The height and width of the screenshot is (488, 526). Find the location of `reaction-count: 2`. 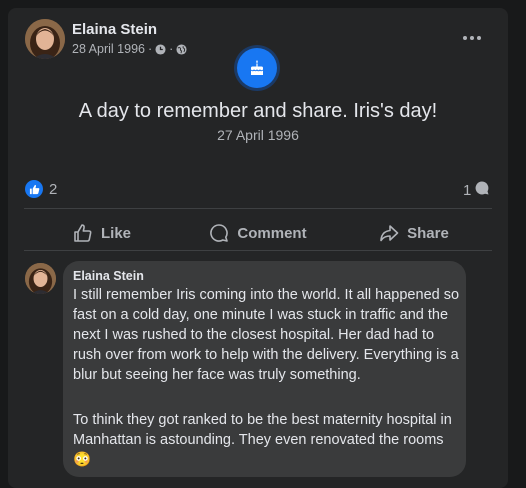

reaction-count: 2 is located at coordinates (53, 189).